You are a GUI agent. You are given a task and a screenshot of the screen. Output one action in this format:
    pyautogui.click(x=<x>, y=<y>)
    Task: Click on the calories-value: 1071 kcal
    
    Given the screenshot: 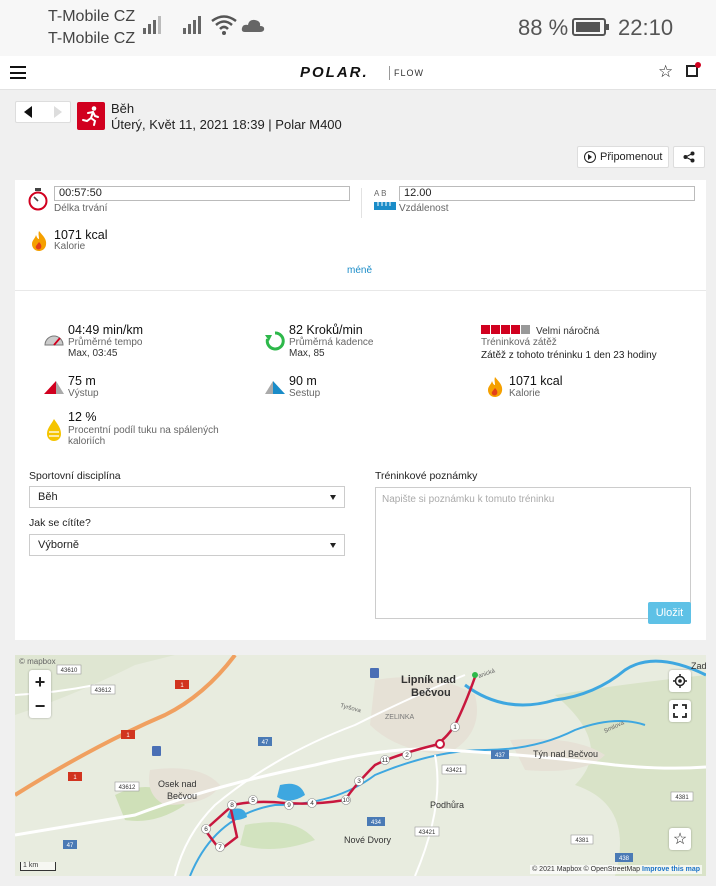 What is the action you would take?
    pyautogui.click(x=81, y=235)
    